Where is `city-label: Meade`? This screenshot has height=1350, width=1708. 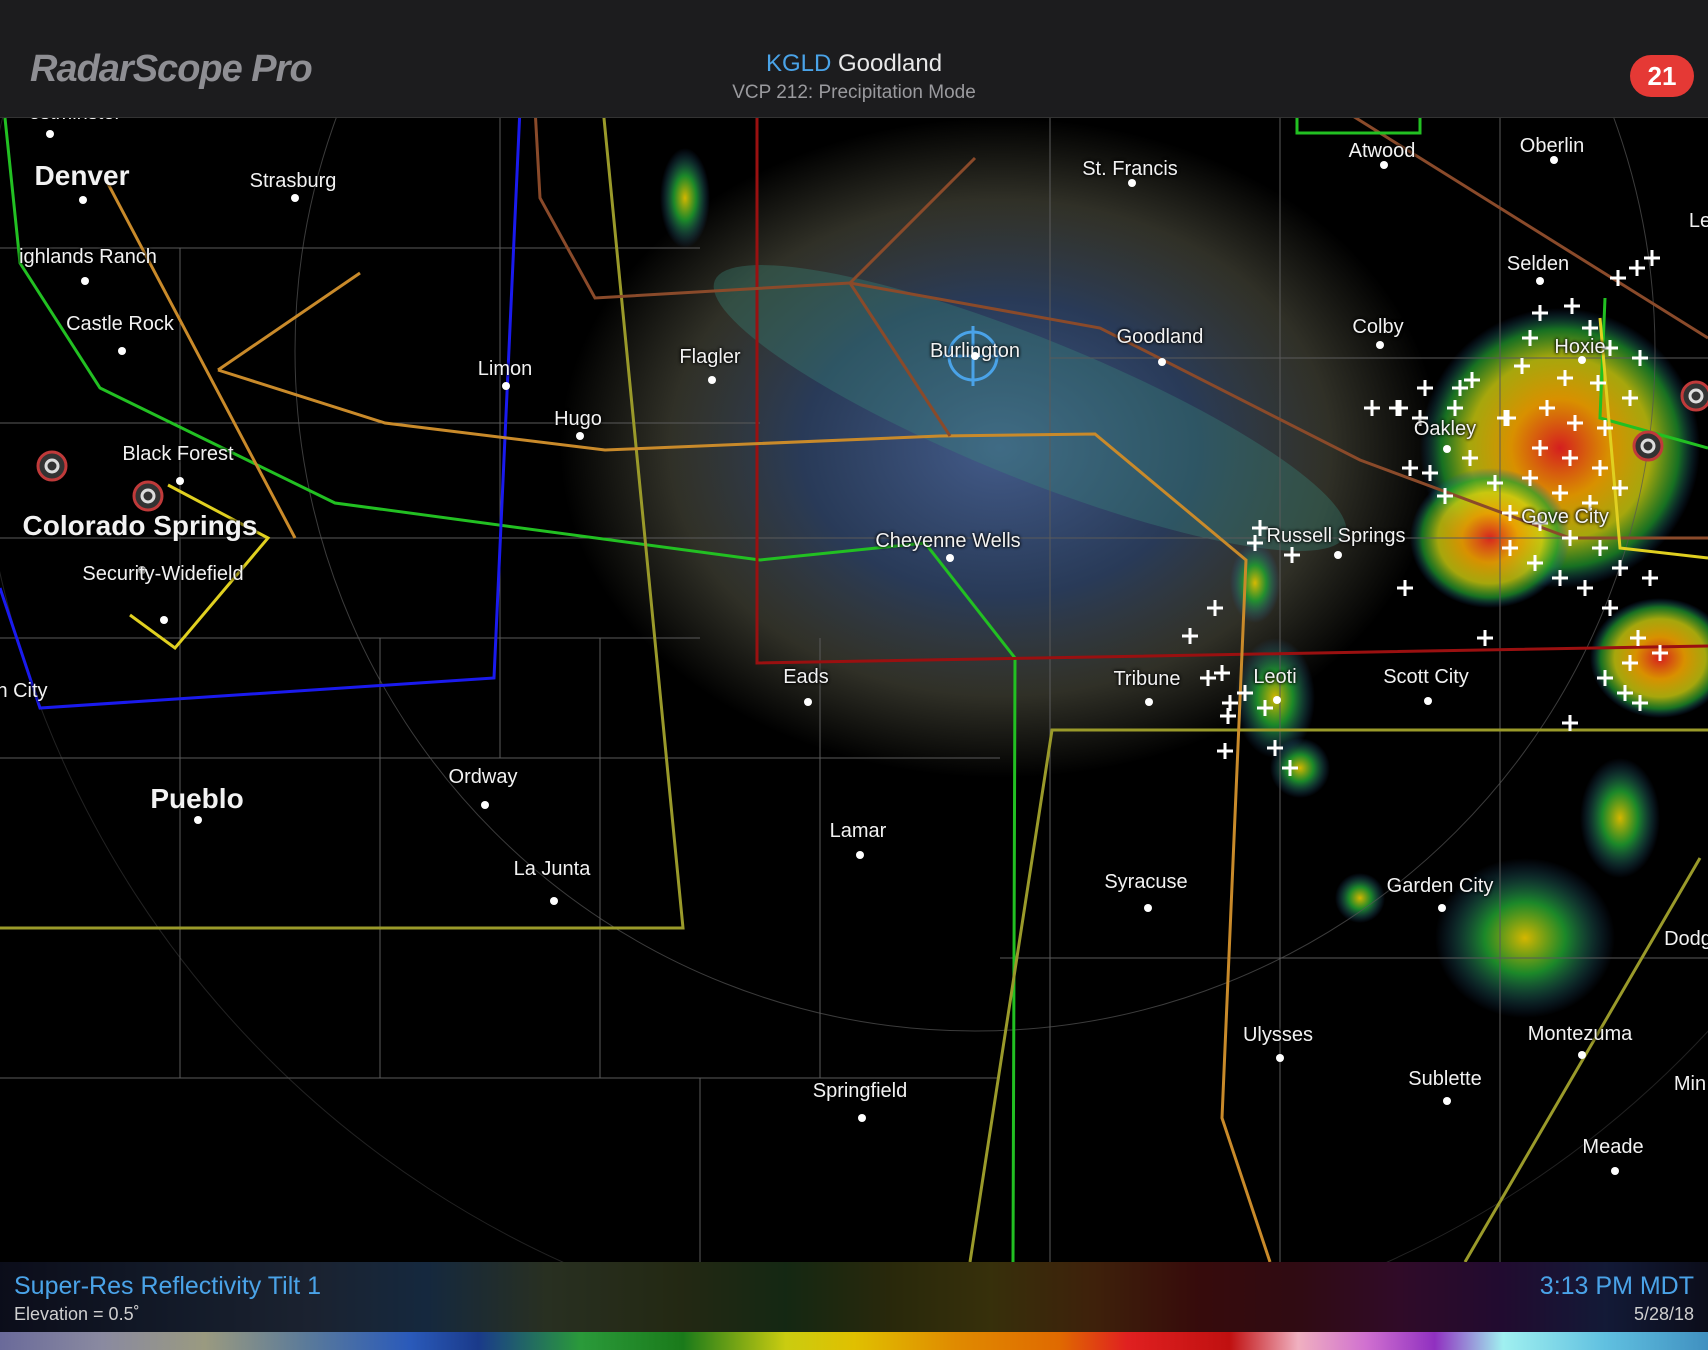
city-label: Meade is located at coordinates (1613, 1147).